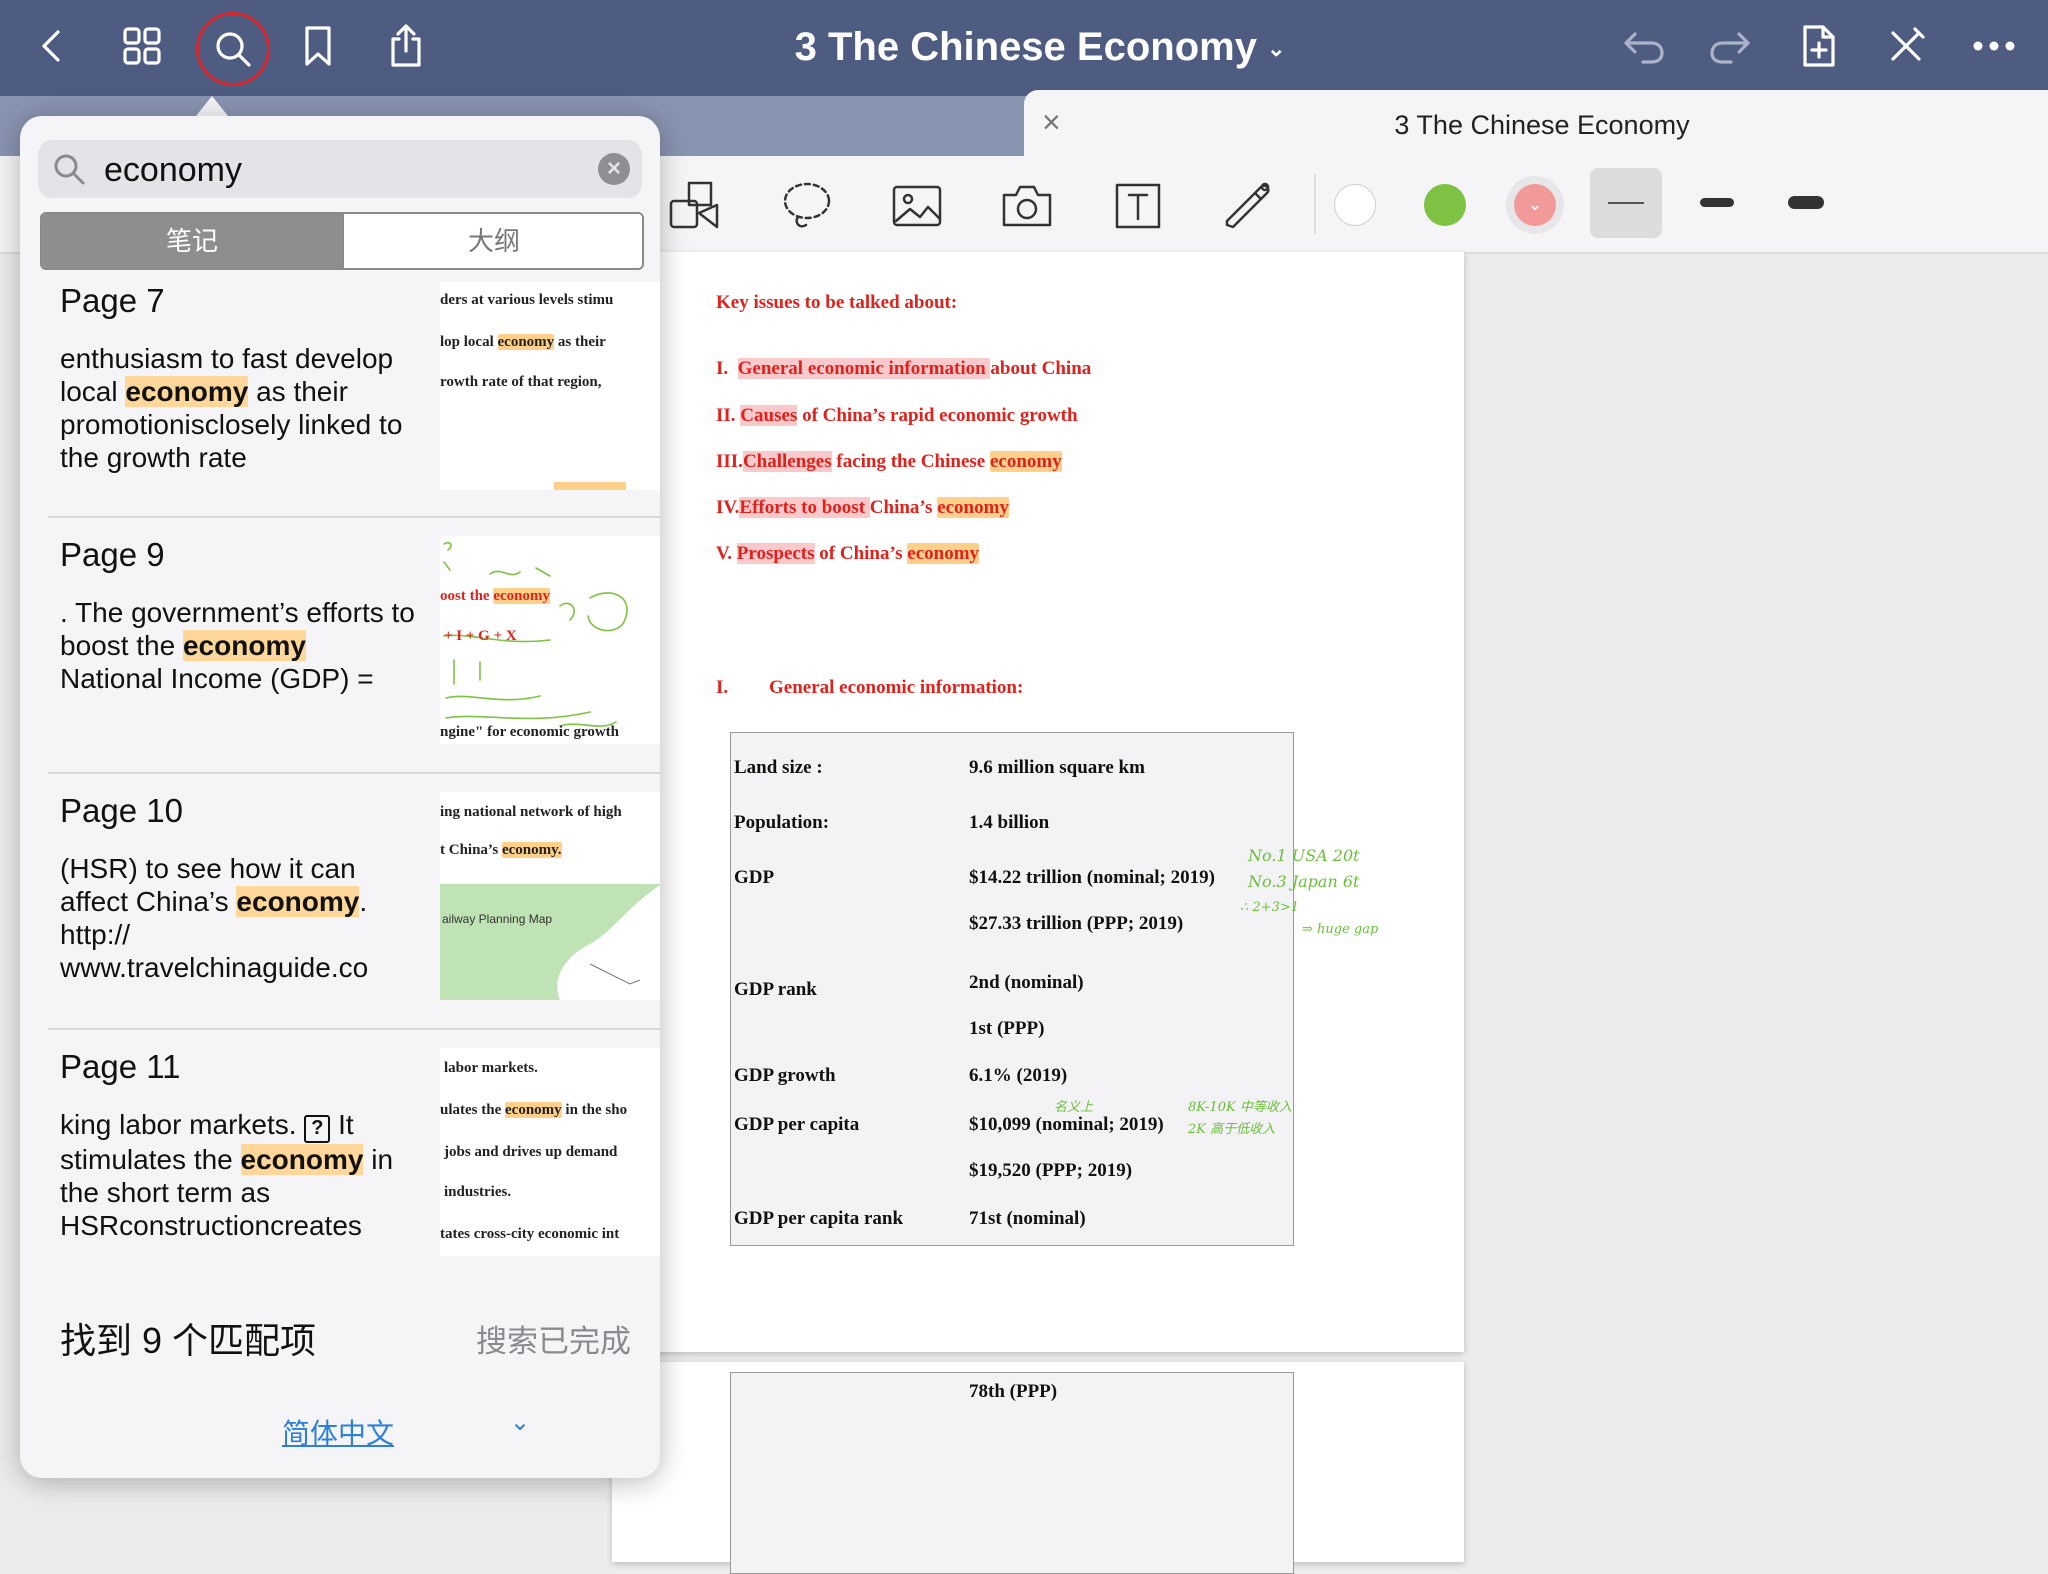 The image size is (2048, 1574). Describe the element at coordinates (775, 553) in the screenshot. I see `issue-highlight: Prospects` at that location.